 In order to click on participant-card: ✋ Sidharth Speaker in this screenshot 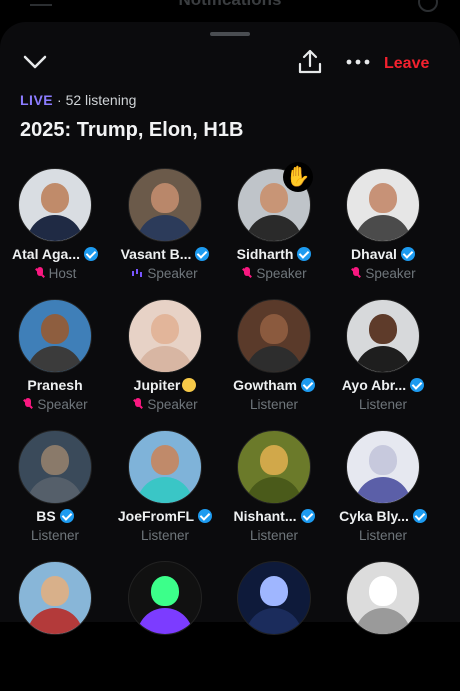, I will do `click(274, 230)`.